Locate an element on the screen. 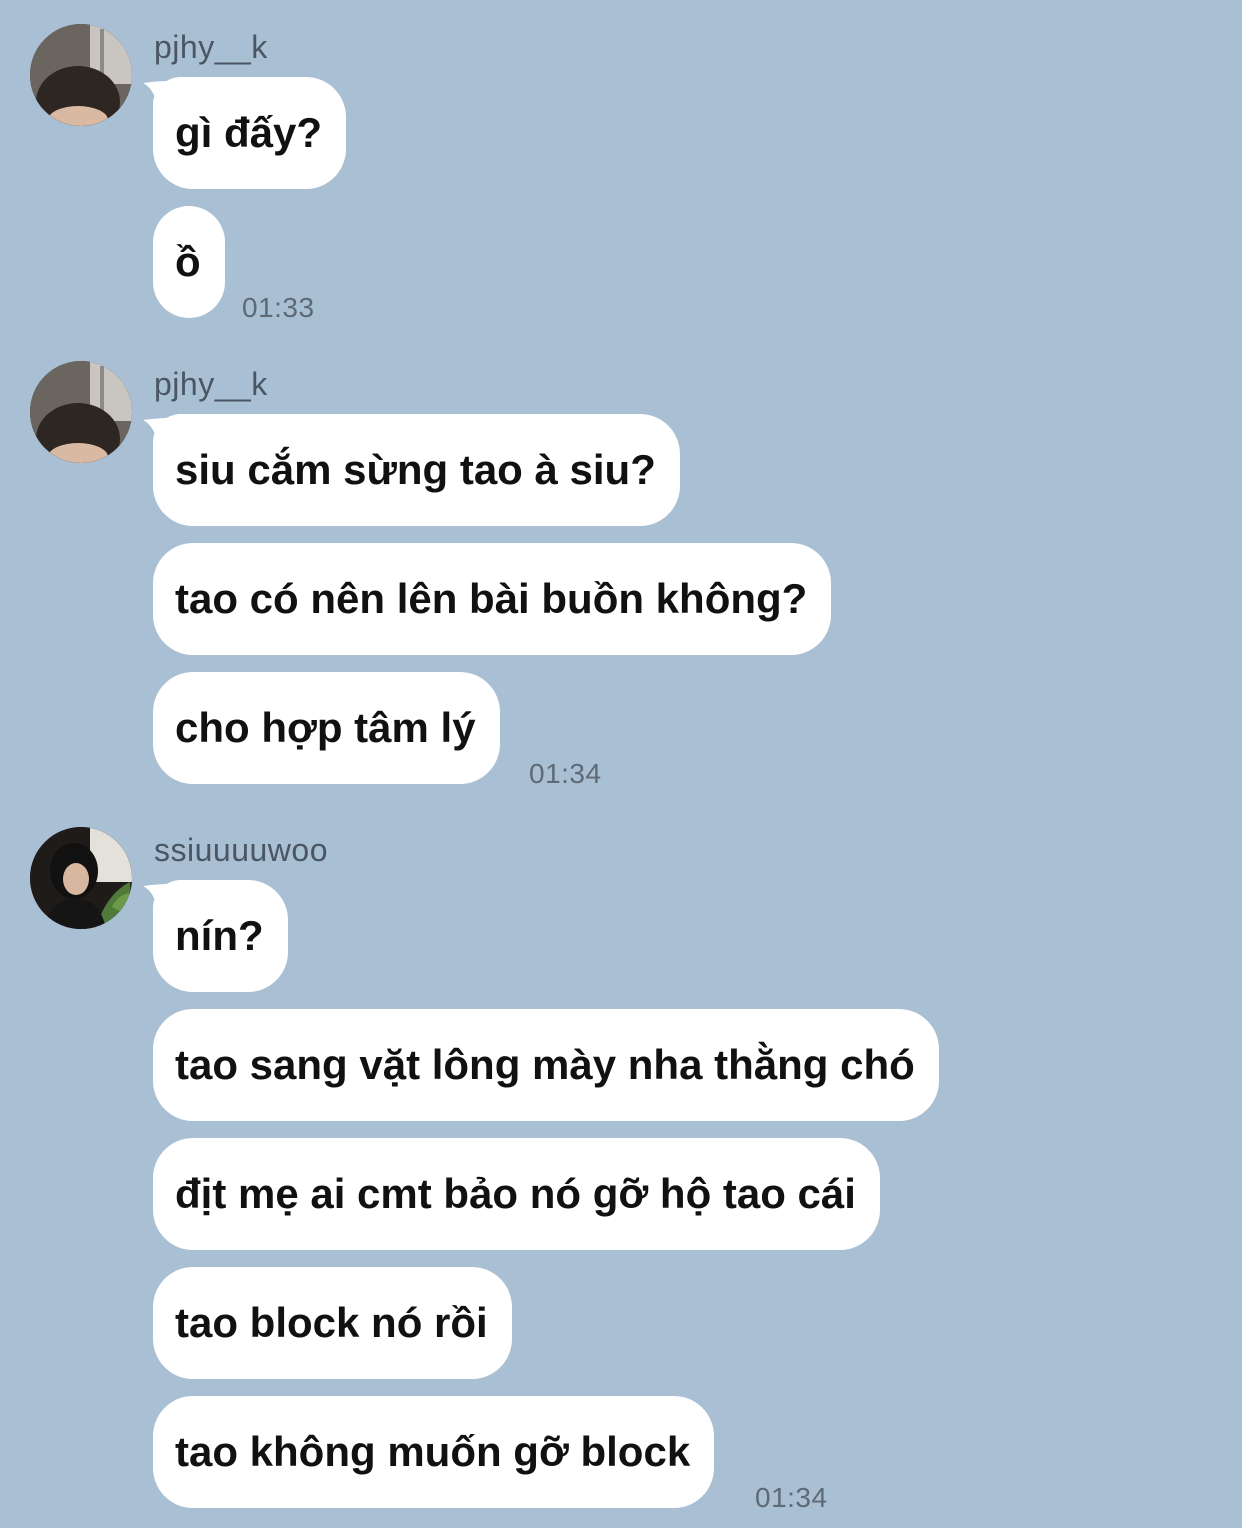 Image resolution: width=1242 pixels, height=1528 pixels. message-bubble: tao sang vặt lông mày nha thằng chó is located at coordinates (546, 1065).